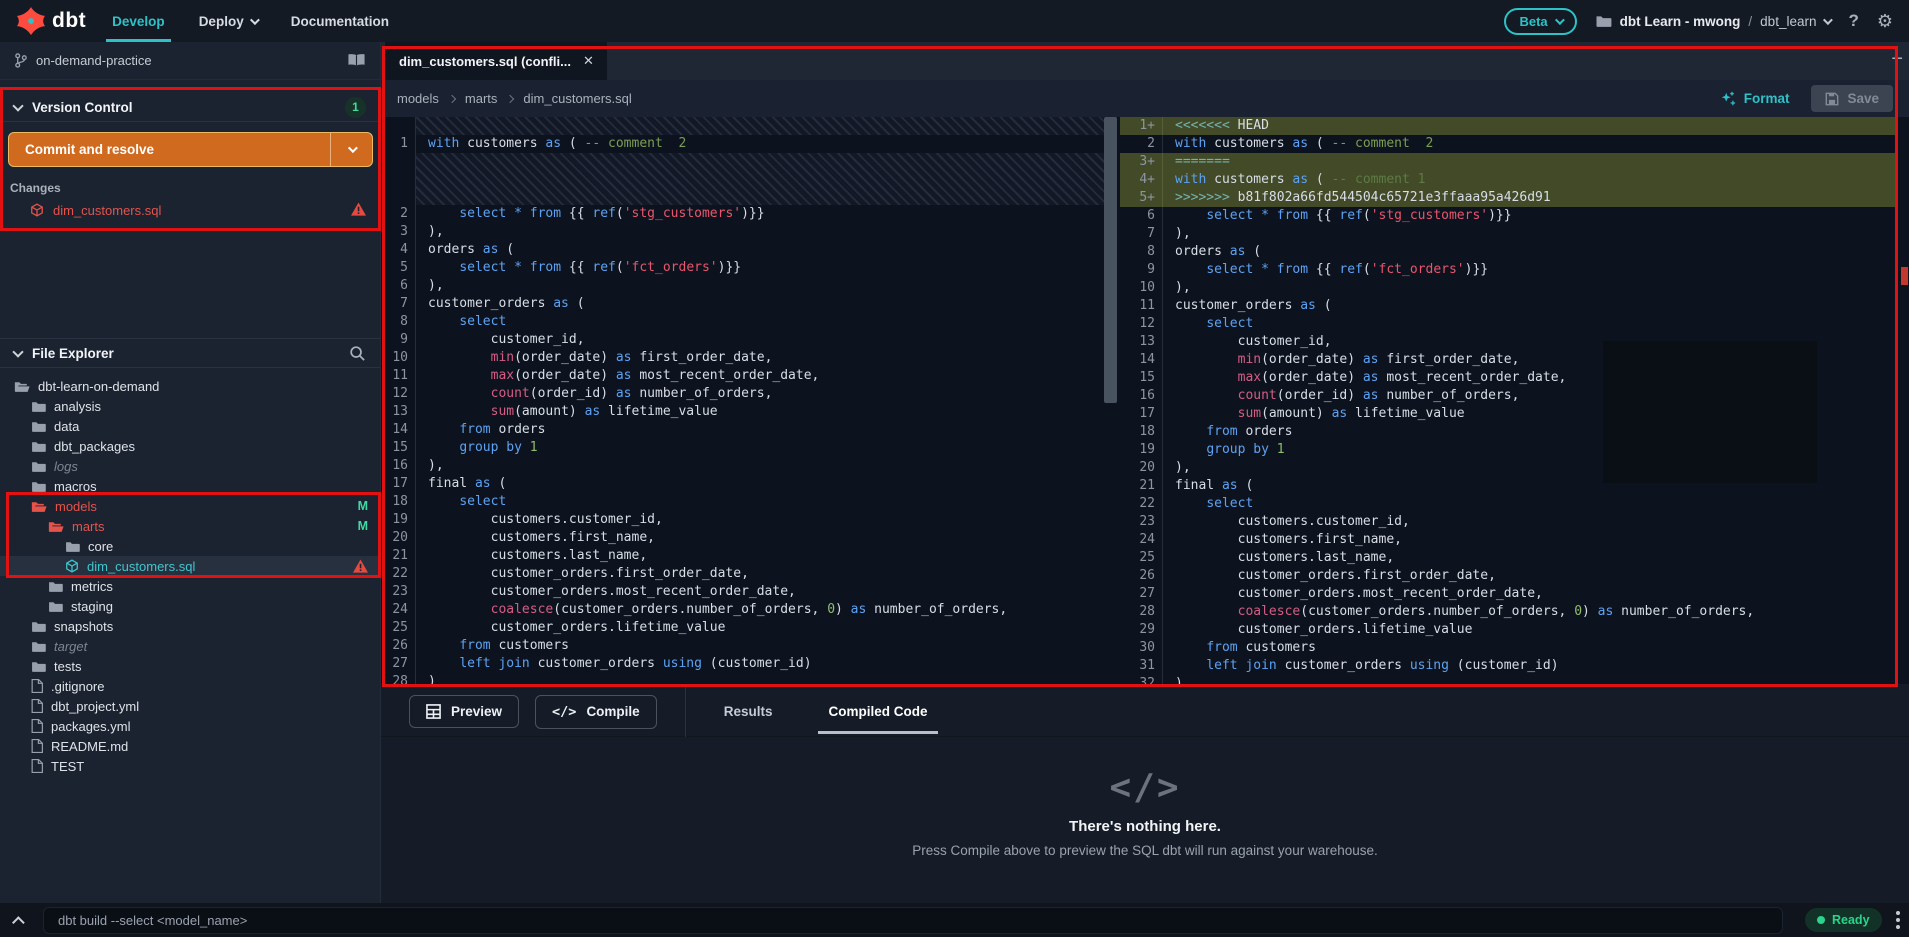  Describe the element at coordinates (90, 746) in the screenshot. I see `explorer-item-label: README.md` at that location.